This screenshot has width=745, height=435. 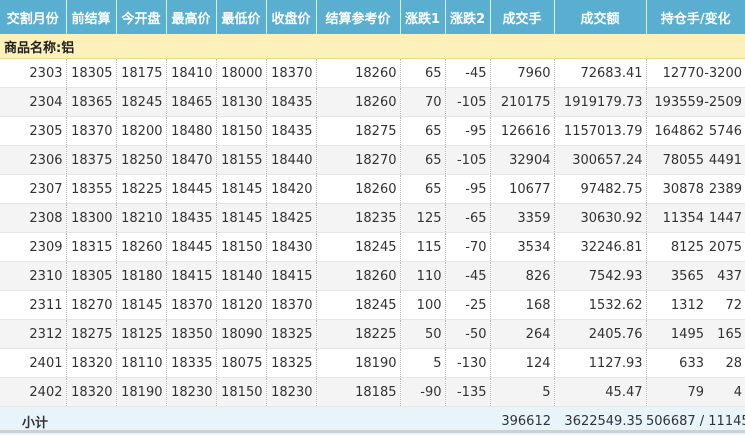 What do you see at coordinates (191, 189) in the screenshot?
I see `cell-high: 18445` at bounding box center [191, 189].